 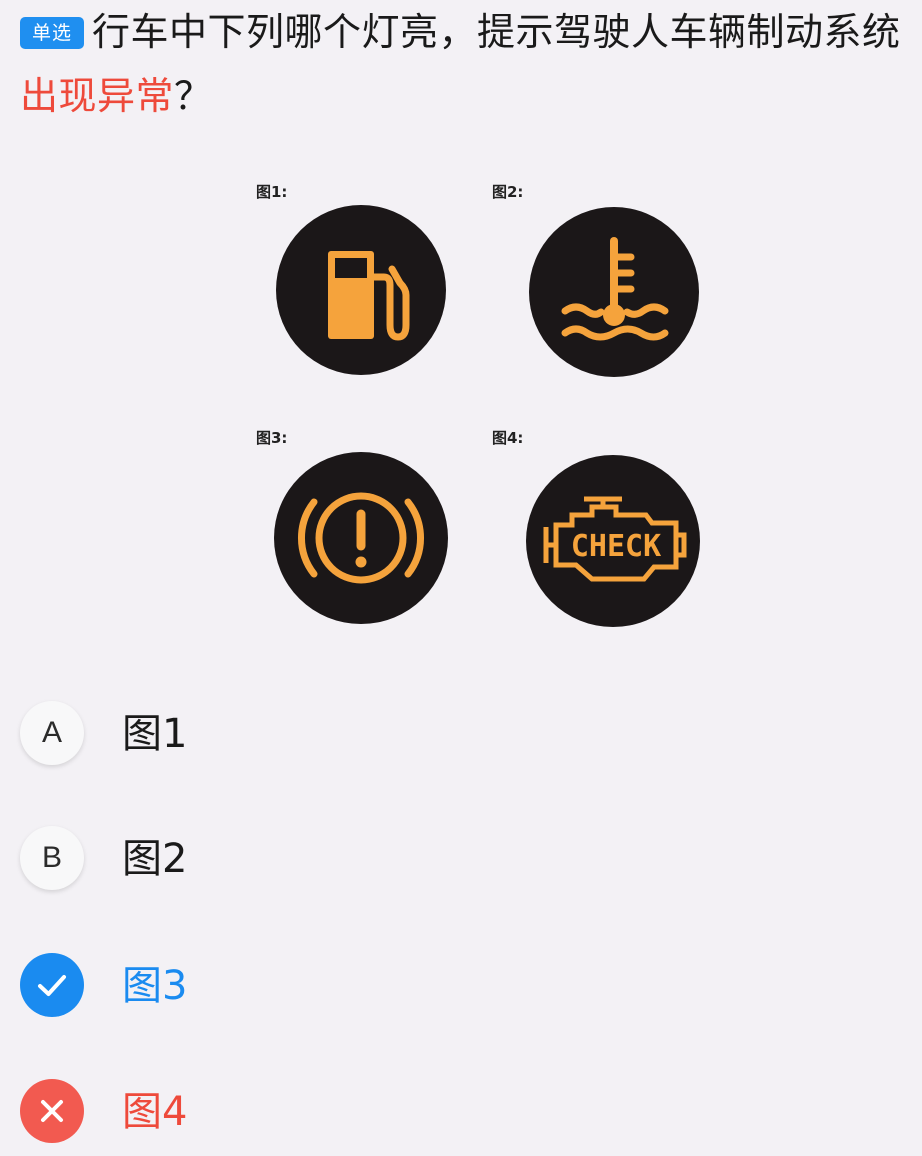 I want to click on option-b: B 图2, so click(x=220, y=859).